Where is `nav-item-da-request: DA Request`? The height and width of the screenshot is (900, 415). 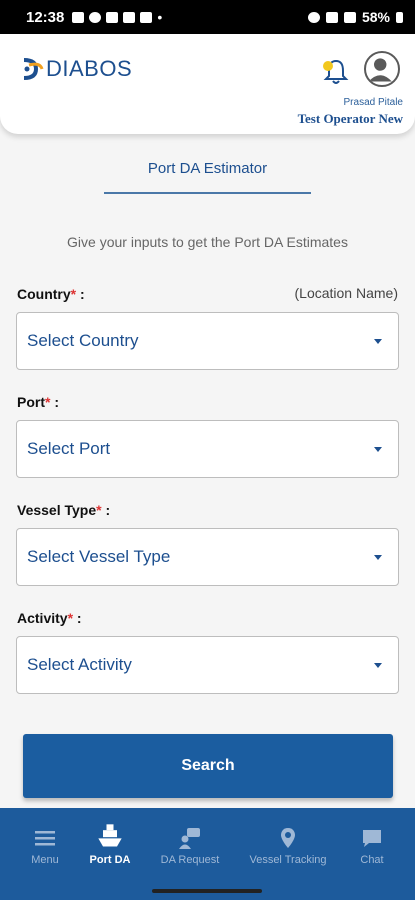
nav-item-da-request: DA Request is located at coordinates (190, 842).